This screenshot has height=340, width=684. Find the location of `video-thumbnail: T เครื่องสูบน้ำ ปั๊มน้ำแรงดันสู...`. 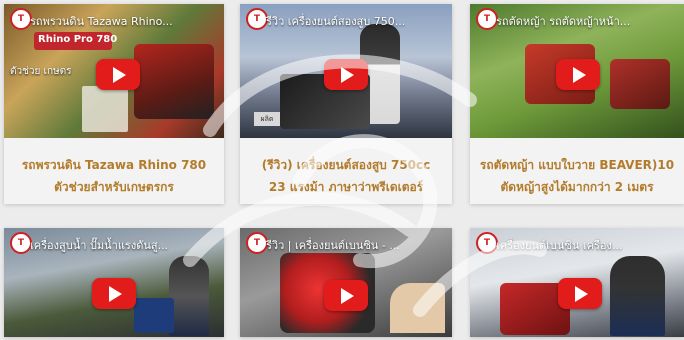

video-thumbnail: T เครื่องสูบน้ำ ปั๊มน้ำแรงดันสู... is located at coordinates (114, 282).